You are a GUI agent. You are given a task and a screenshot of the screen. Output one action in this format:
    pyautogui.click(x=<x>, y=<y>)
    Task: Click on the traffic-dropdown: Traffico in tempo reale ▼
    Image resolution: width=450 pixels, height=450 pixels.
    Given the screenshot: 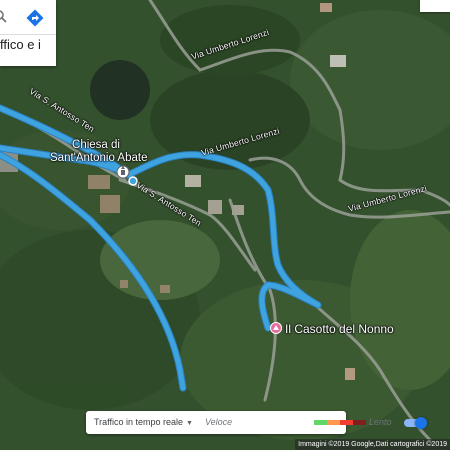 What is the action you would take?
    pyautogui.click(x=143, y=423)
    